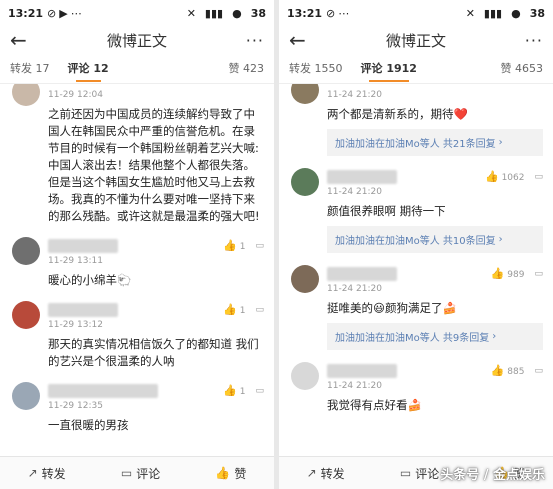 This screenshot has height=489, width=553. Describe the element at coordinates (412, 338) in the screenshot. I see `reply-summary-text: 加油加油在加油Mo等人 共9条回复` at that location.